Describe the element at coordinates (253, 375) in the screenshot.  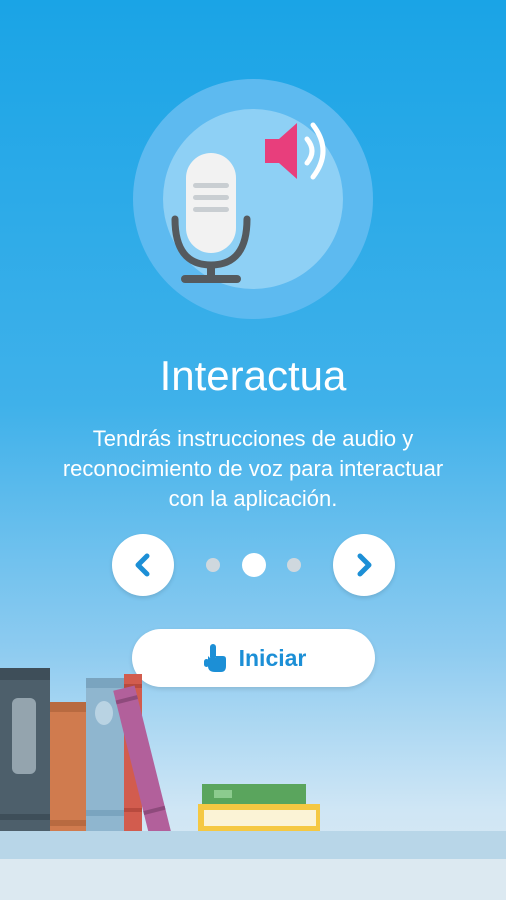
I see `page-title: Interactua` at that location.